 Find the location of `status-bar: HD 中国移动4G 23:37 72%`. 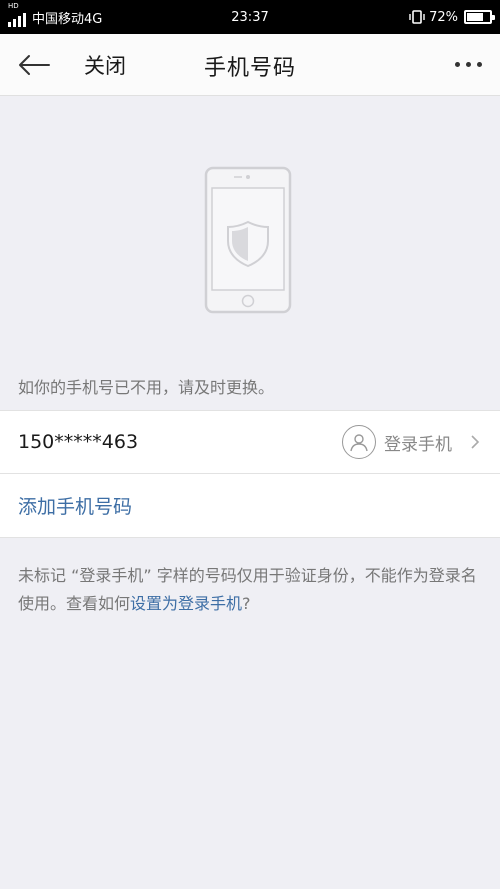

status-bar: HD 中国移动4G 23:37 72% is located at coordinates (250, 17).